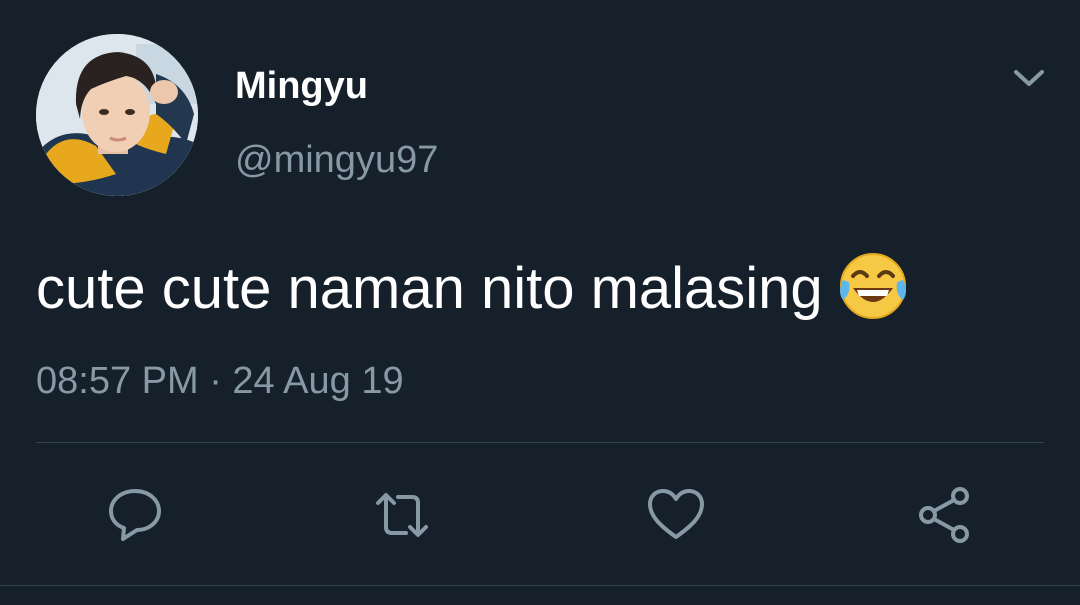 The image size is (1080, 605). I want to click on avatar-image, so click(117, 115).